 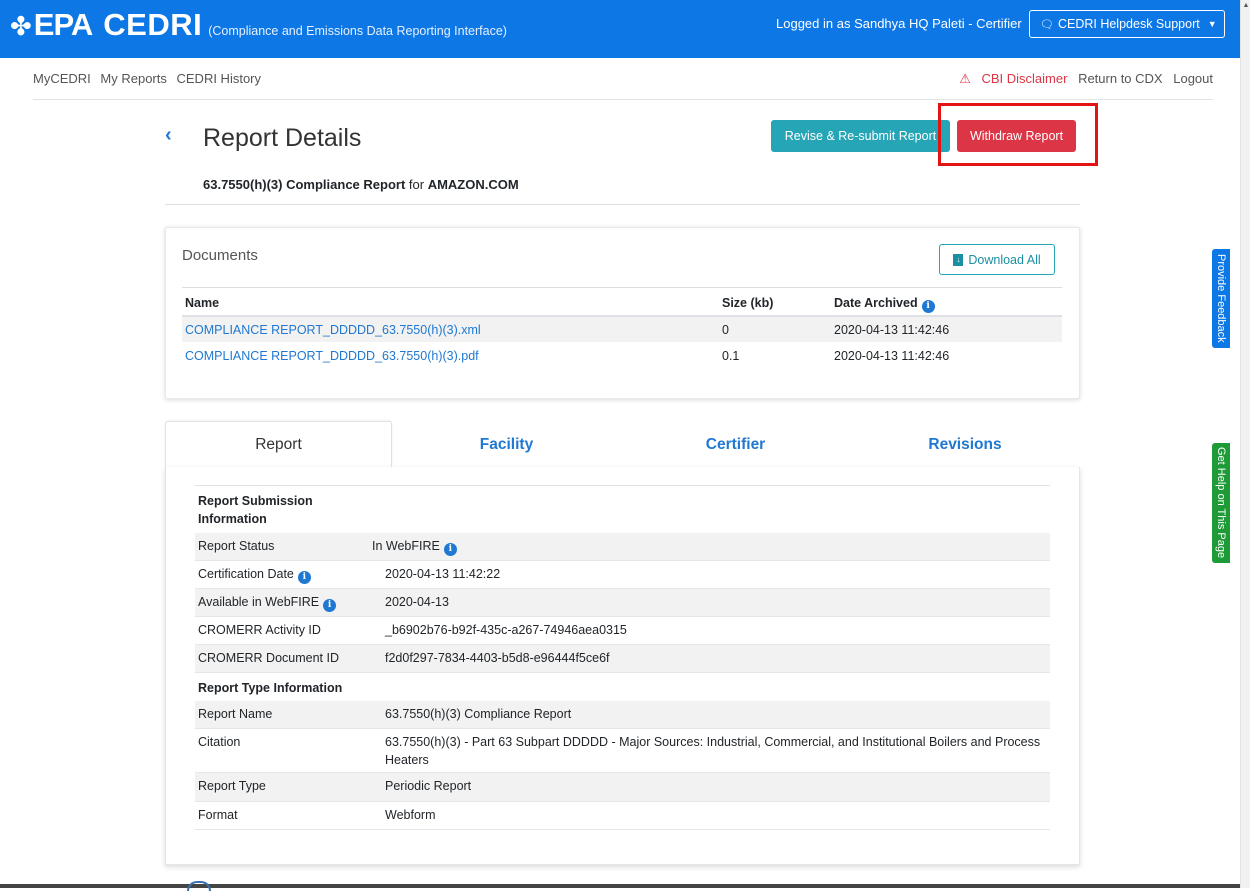 I want to click on tab-revisions: Revisions, so click(x=965, y=444).